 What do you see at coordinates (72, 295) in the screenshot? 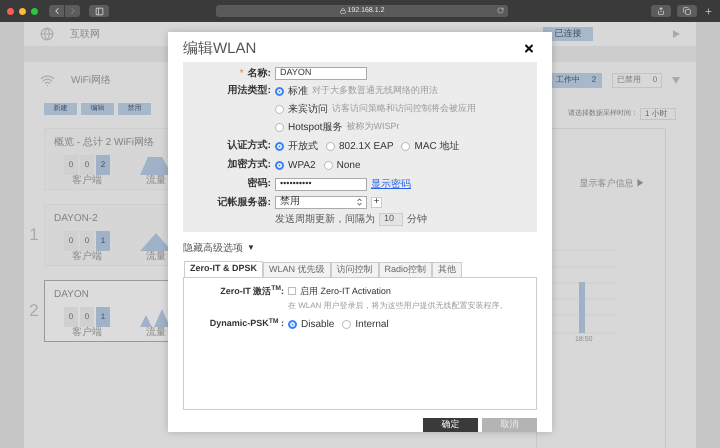
I see `network-title: DAYON` at bounding box center [72, 295].